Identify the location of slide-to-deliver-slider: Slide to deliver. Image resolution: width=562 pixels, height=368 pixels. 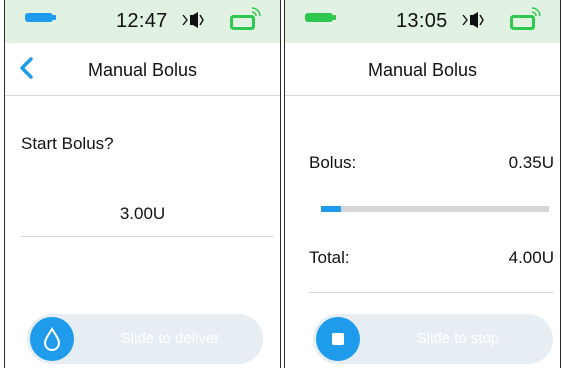
(145, 339).